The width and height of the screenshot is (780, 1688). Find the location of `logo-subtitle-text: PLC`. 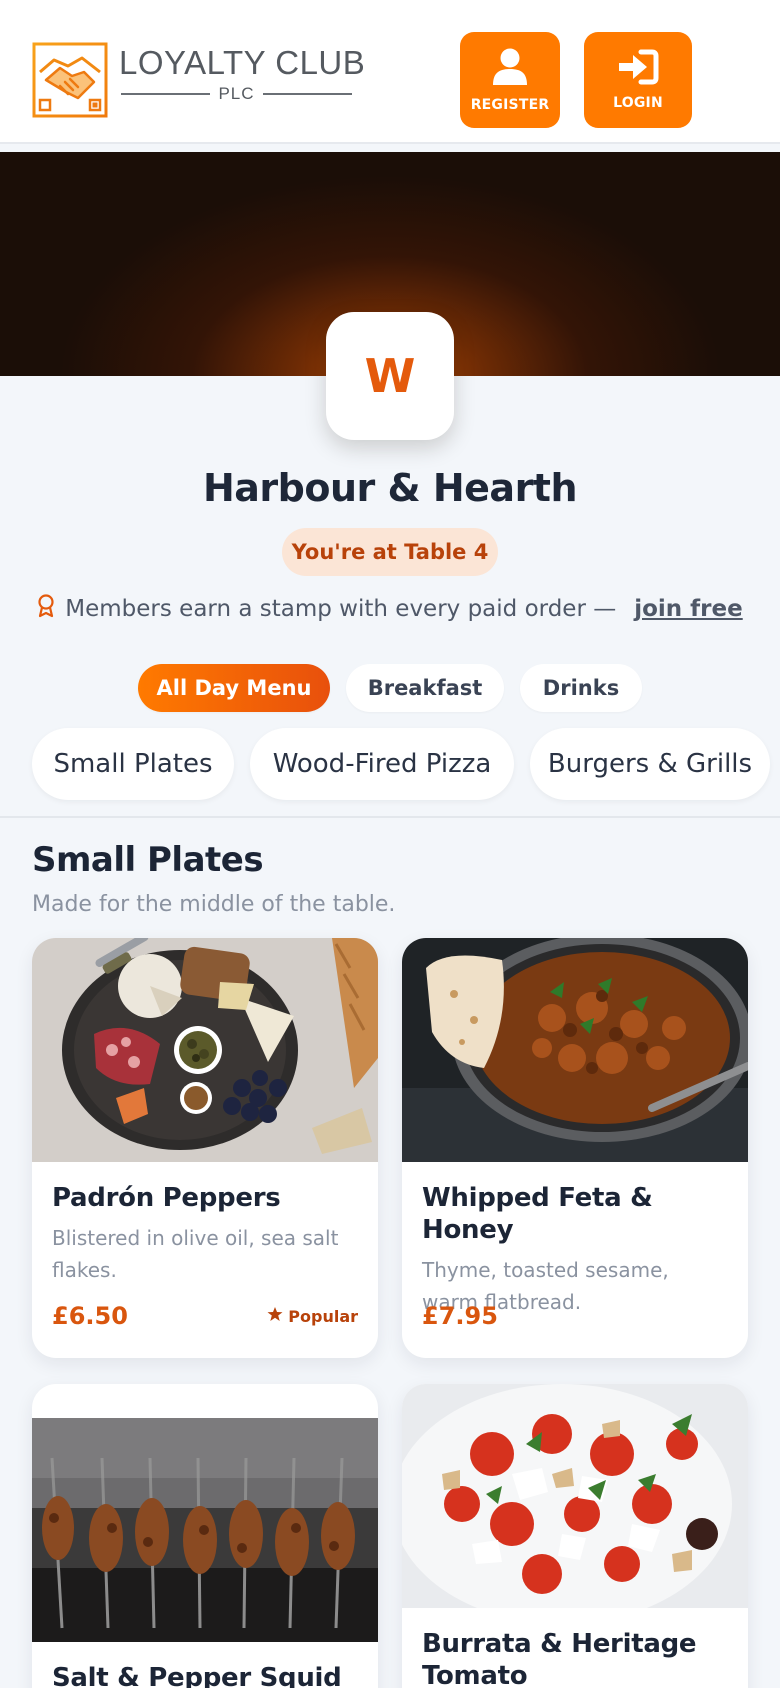

logo-subtitle-text: PLC is located at coordinates (236, 93).